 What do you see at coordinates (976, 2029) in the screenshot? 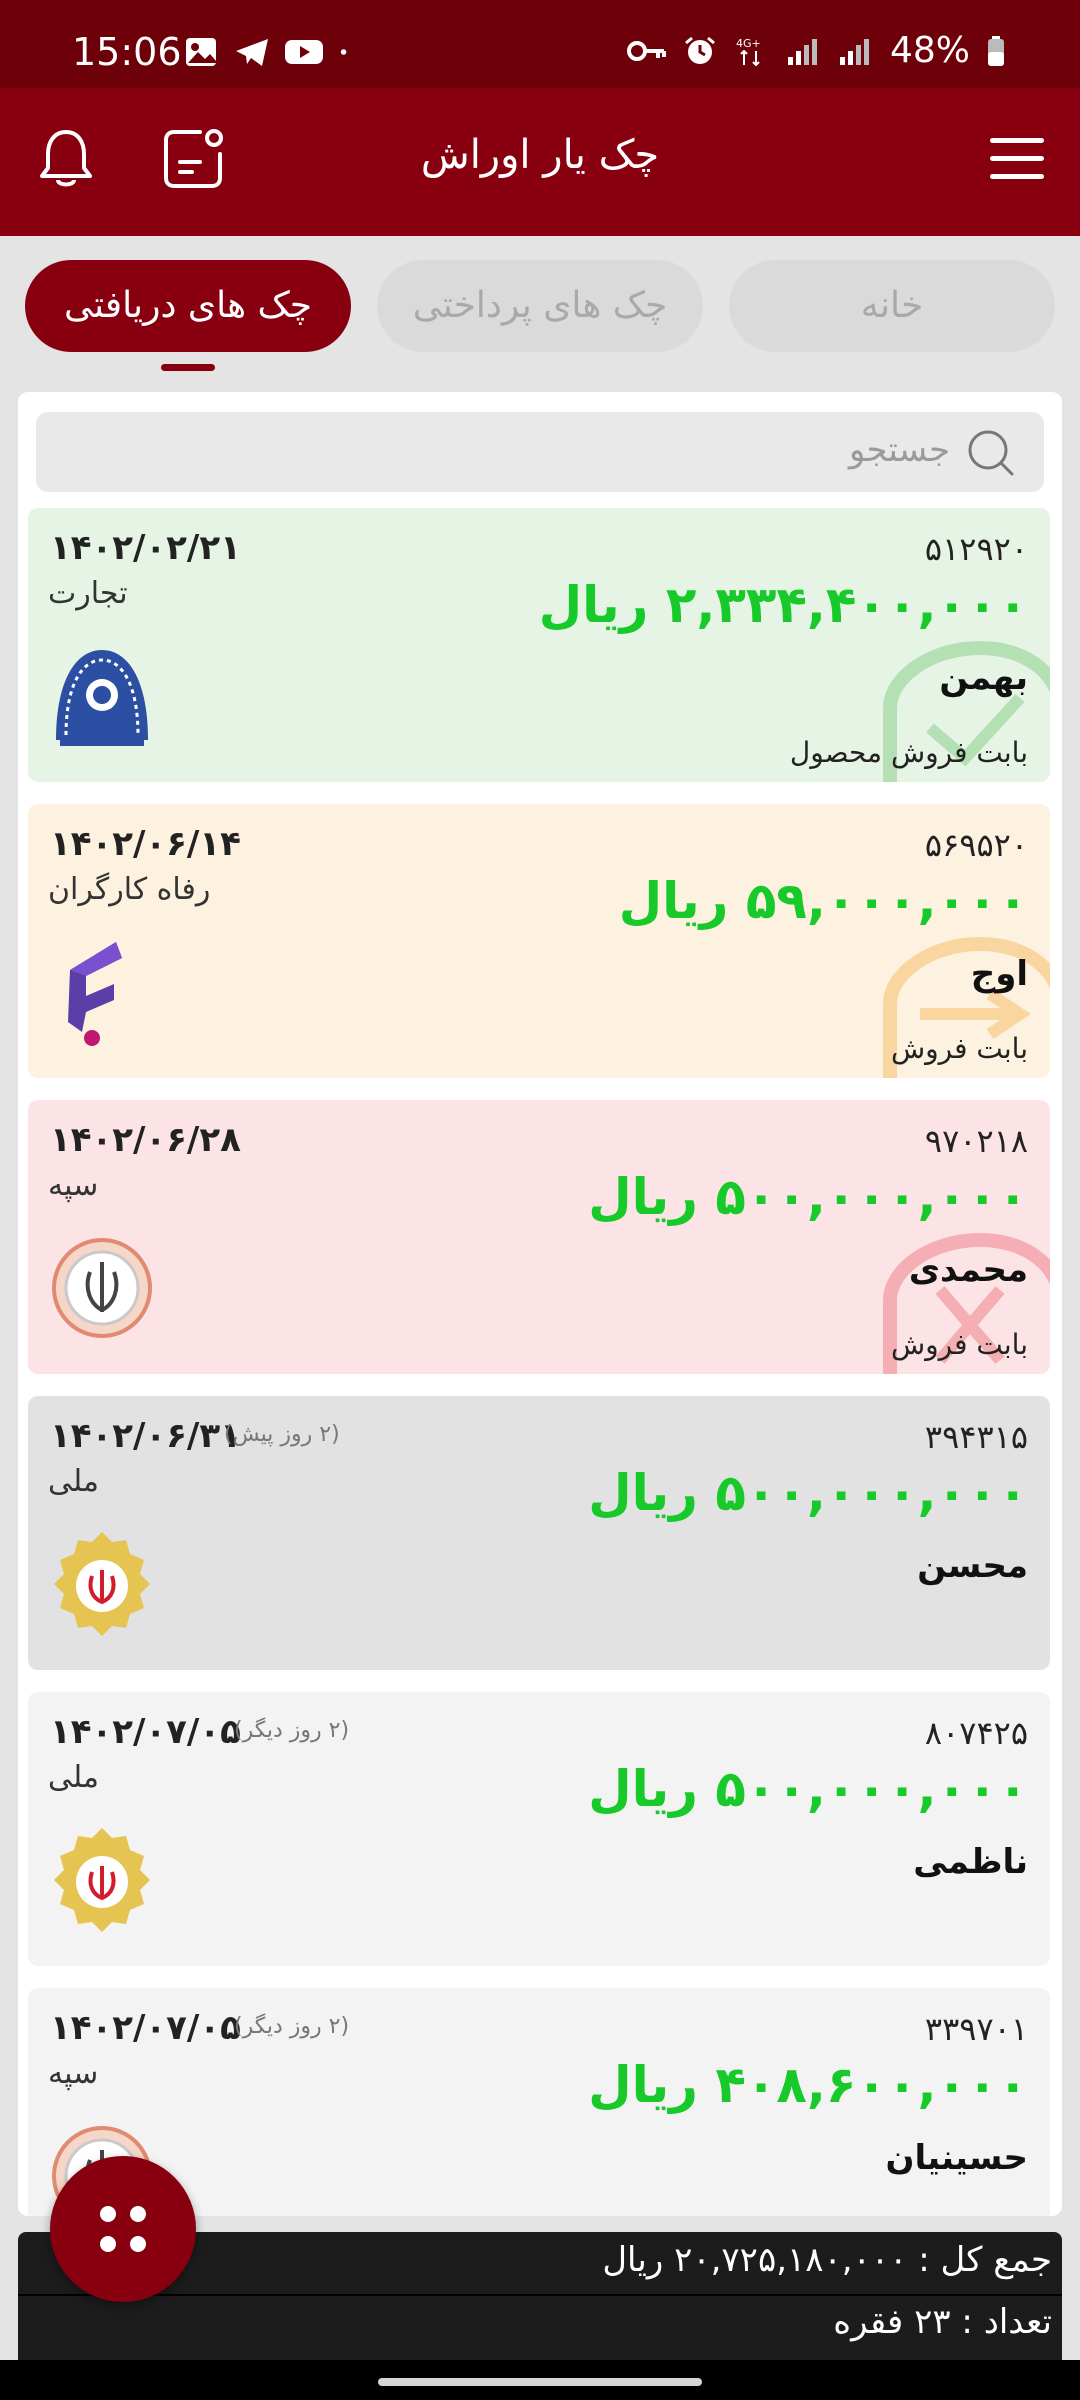
I see `cheque-number: ۳۳۹۷۰۱` at bounding box center [976, 2029].